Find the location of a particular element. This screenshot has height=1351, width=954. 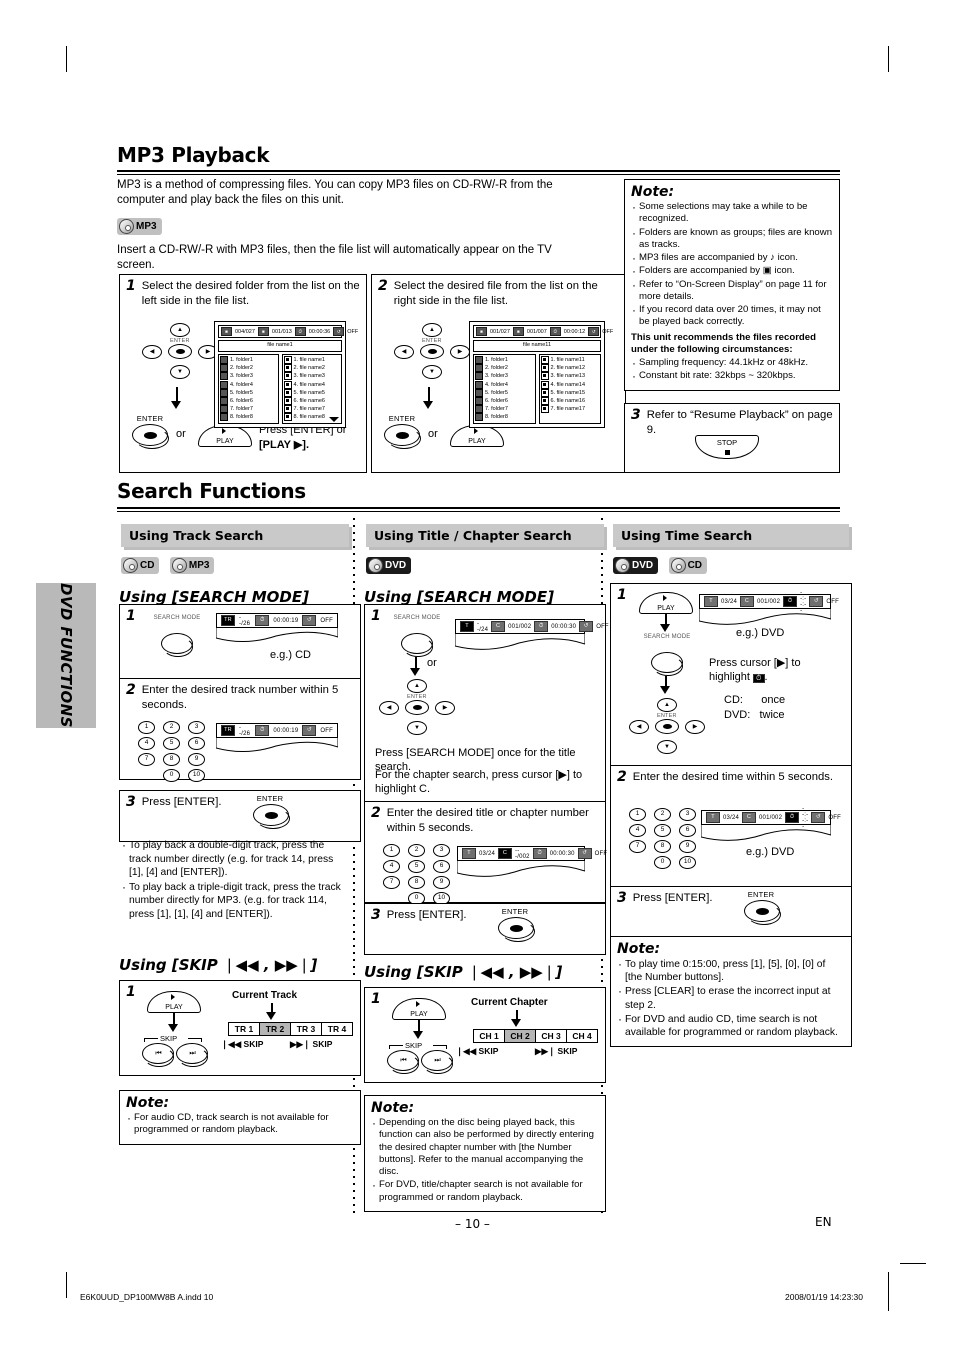

list-item: 7. file name7 is located at coordinates (312, 409).